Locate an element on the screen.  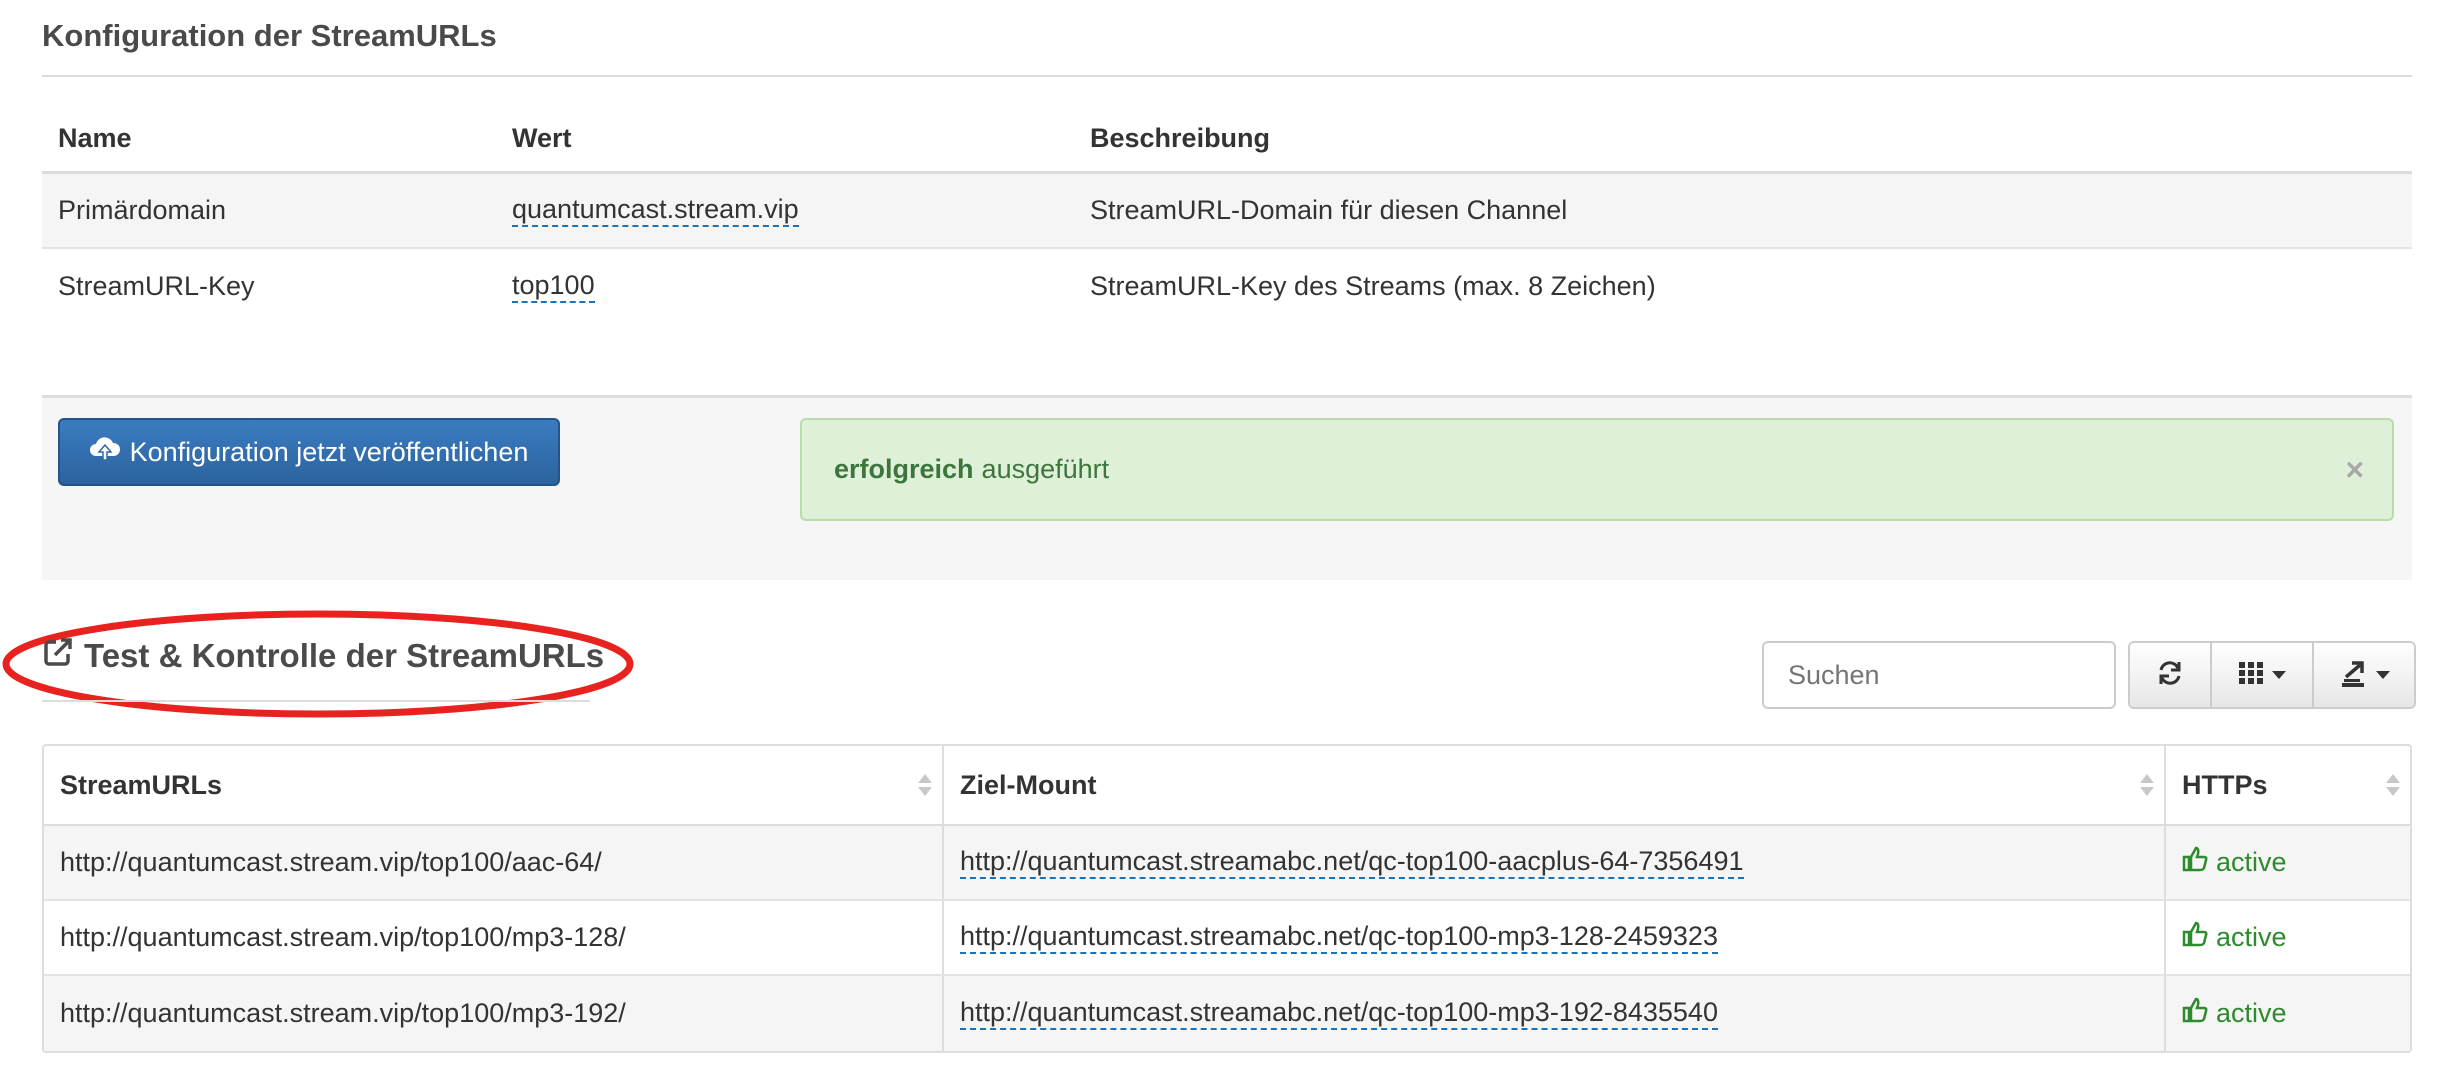
close-icon: × is located at coordinates (2354, 469).